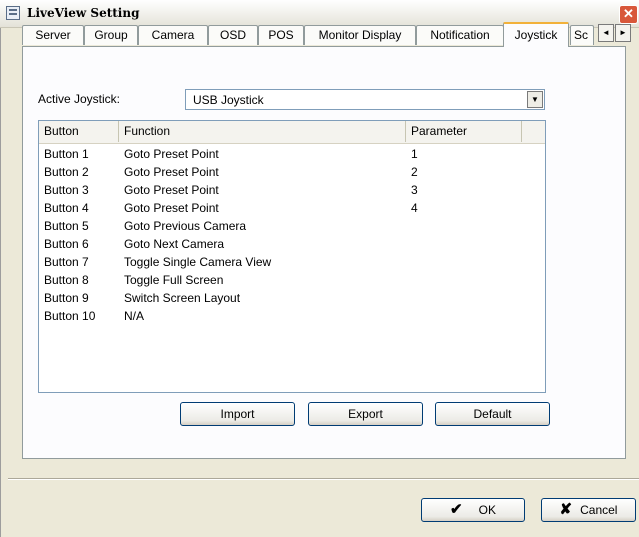  What do you see at coordinates (281, 35) in the screenshot?
I see `tab-pos: POS` at bounding box center [281, 35].